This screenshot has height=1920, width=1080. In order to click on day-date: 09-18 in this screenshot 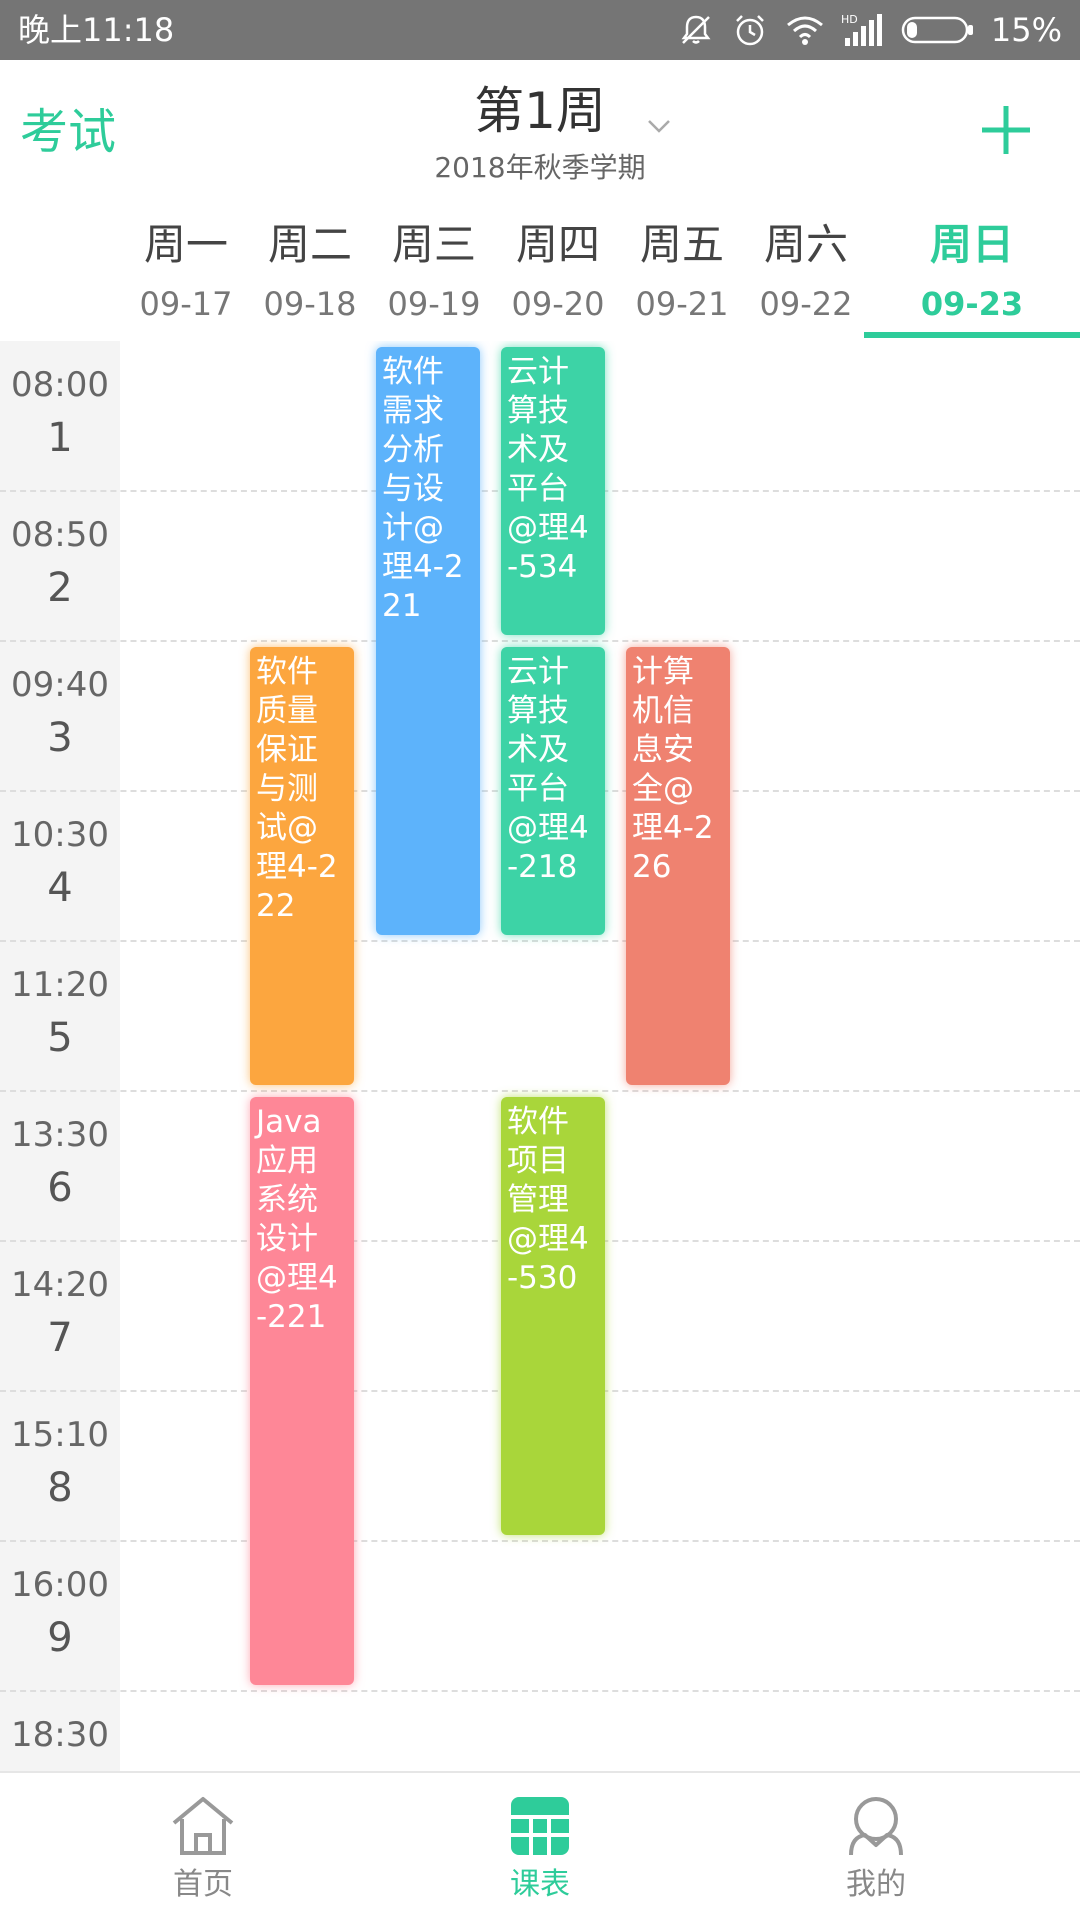, I will do `click(310, 304)`.